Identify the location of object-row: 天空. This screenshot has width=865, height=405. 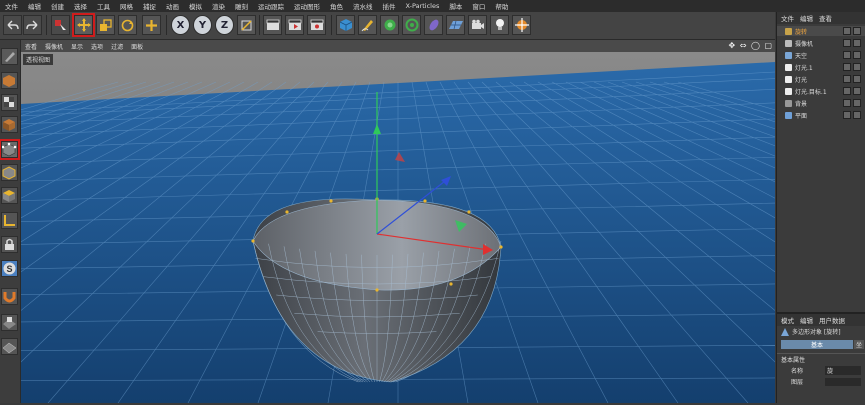
(821, 55).